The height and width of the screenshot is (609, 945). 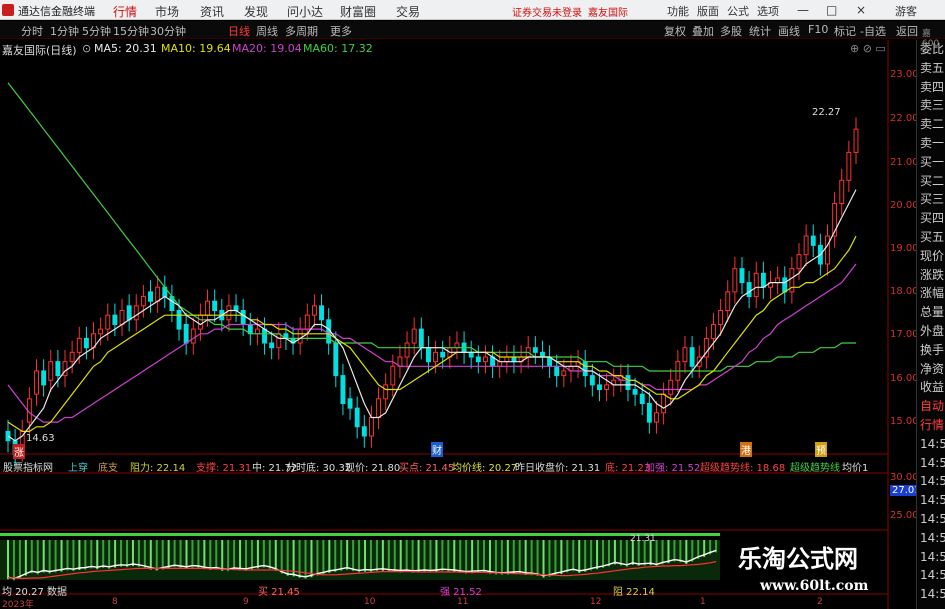 I want to click on side-panel-item: 总量, so click(x=931, y=312).